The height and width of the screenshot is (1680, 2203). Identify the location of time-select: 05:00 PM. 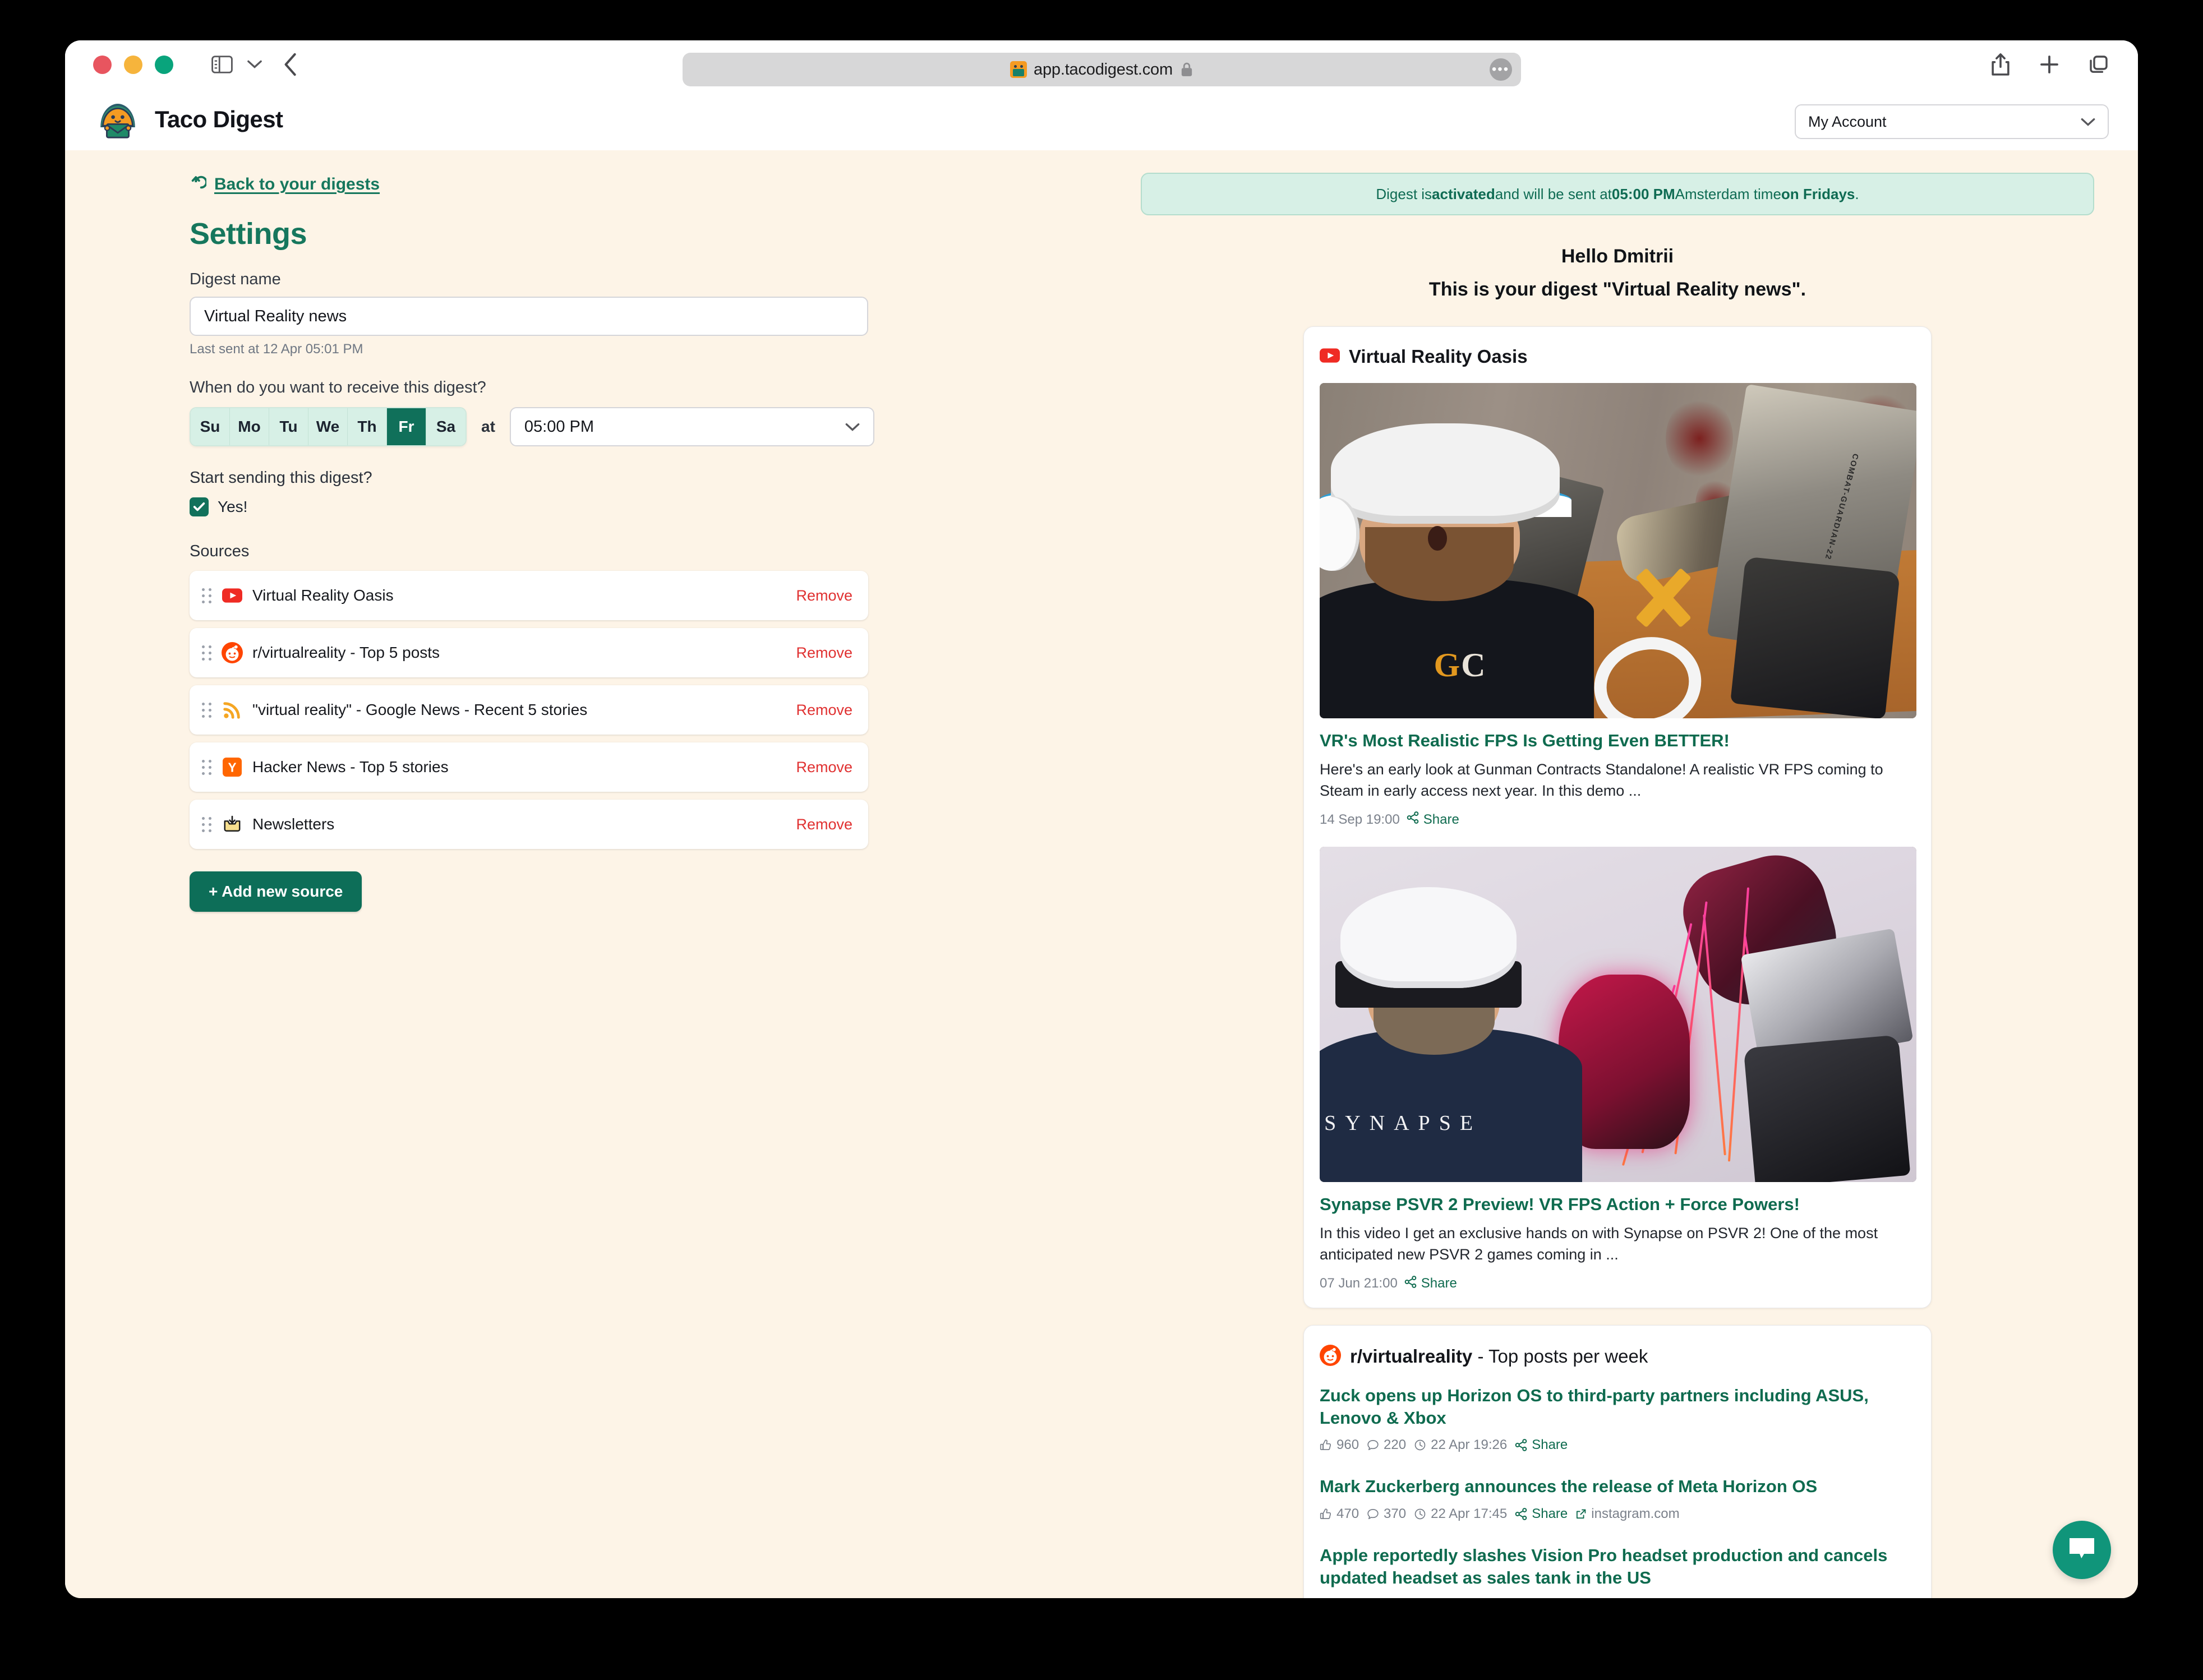
(692, 426).